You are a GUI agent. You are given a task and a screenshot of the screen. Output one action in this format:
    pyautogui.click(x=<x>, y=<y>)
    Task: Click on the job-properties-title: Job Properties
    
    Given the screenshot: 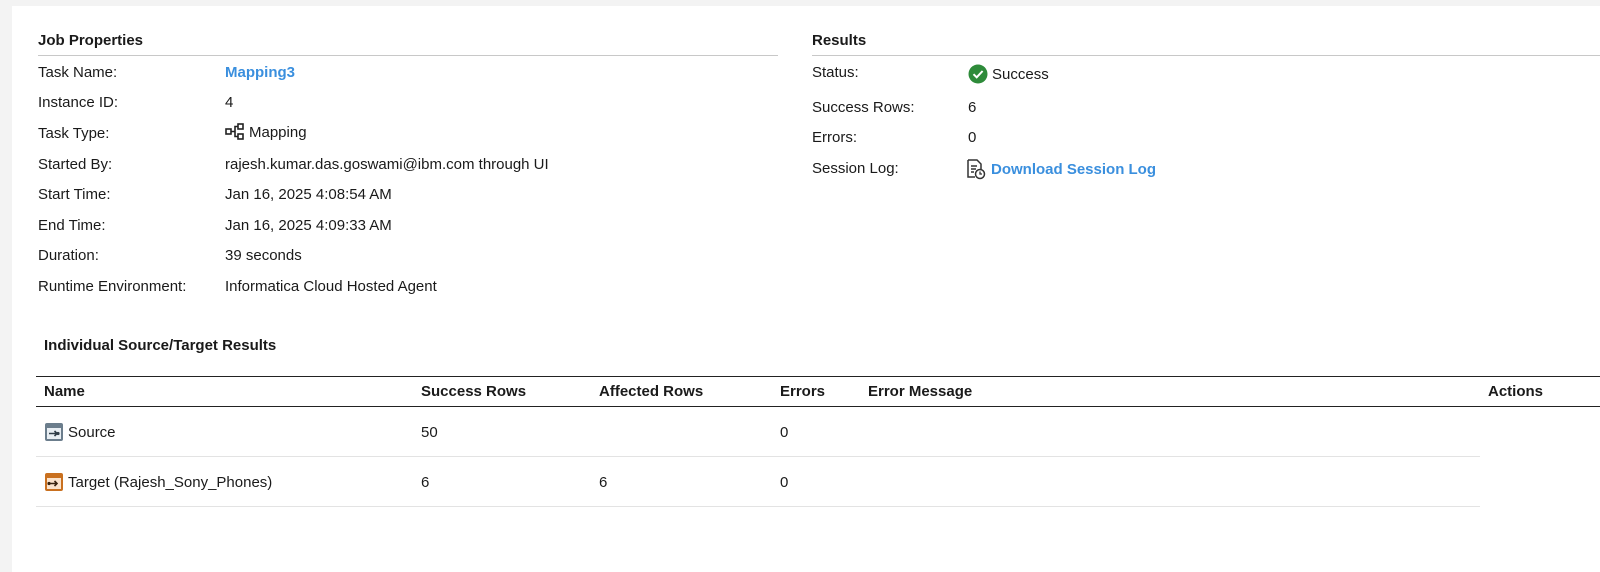 What is the action you would take?
    pyautogui.click(x=91, y=40)
    